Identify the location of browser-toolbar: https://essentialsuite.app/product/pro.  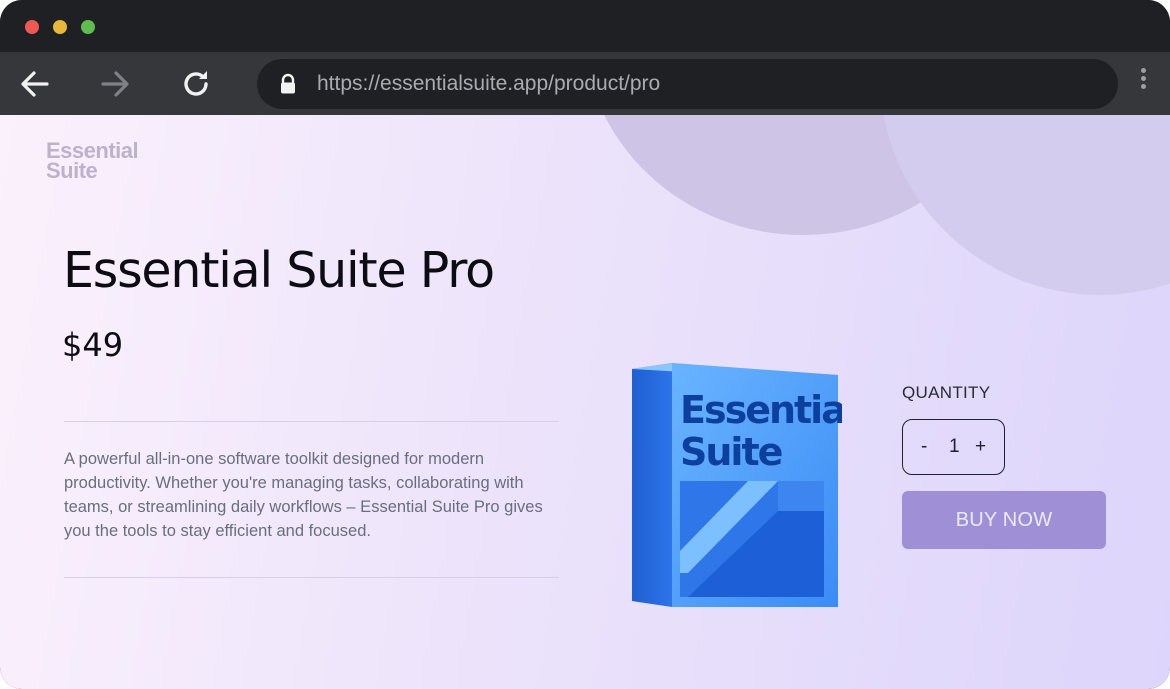
(585, 83).